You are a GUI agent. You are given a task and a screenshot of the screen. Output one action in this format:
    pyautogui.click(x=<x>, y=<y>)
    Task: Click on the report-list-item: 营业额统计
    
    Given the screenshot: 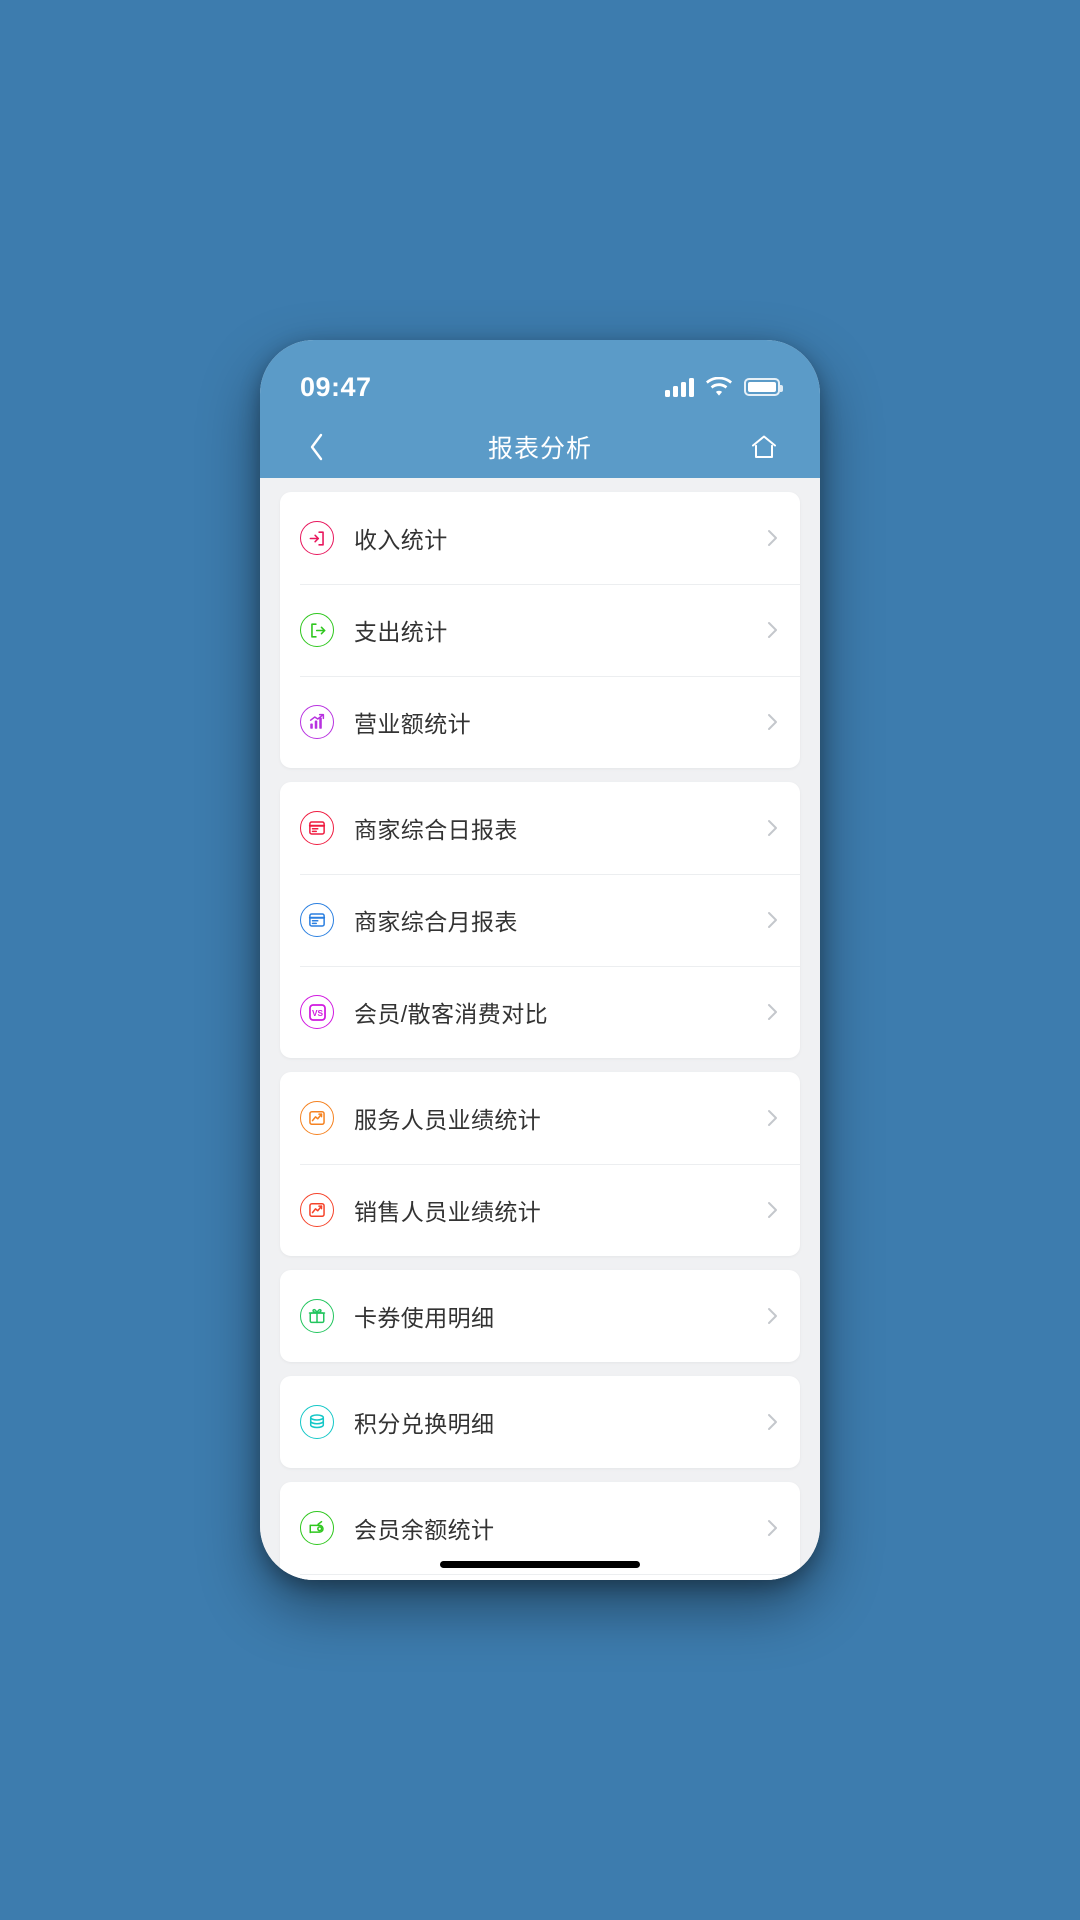 What is the action you would take?
    pyautogui.click(x=540, y=722)
    